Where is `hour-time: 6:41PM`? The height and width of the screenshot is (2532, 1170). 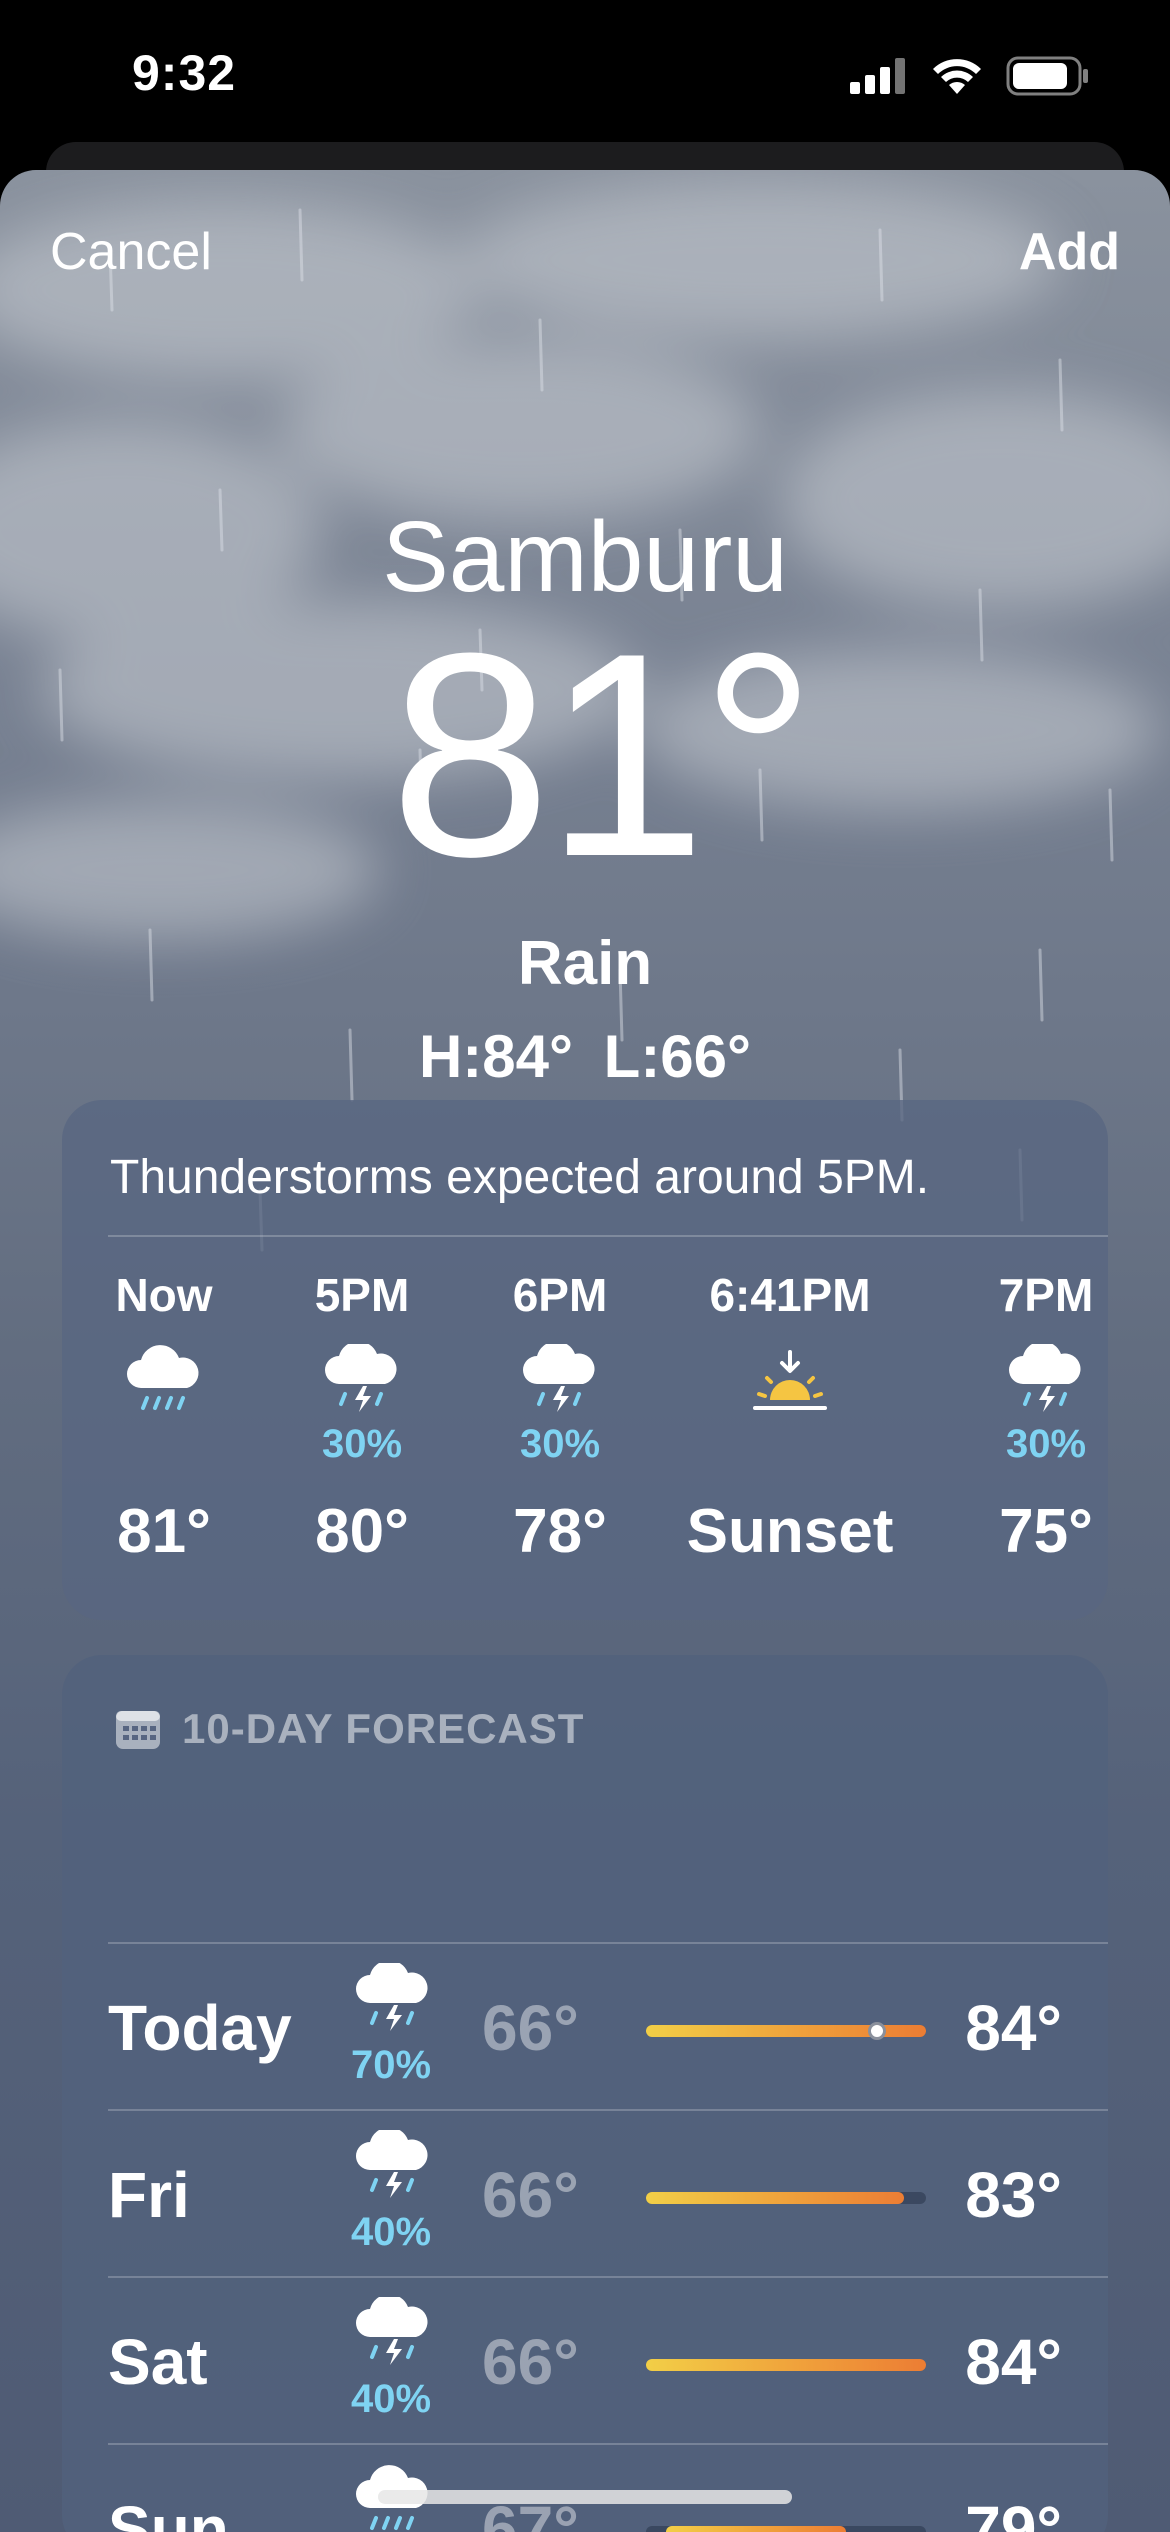
hour-time: 6:41PM is located at coordinates (790, 1295).